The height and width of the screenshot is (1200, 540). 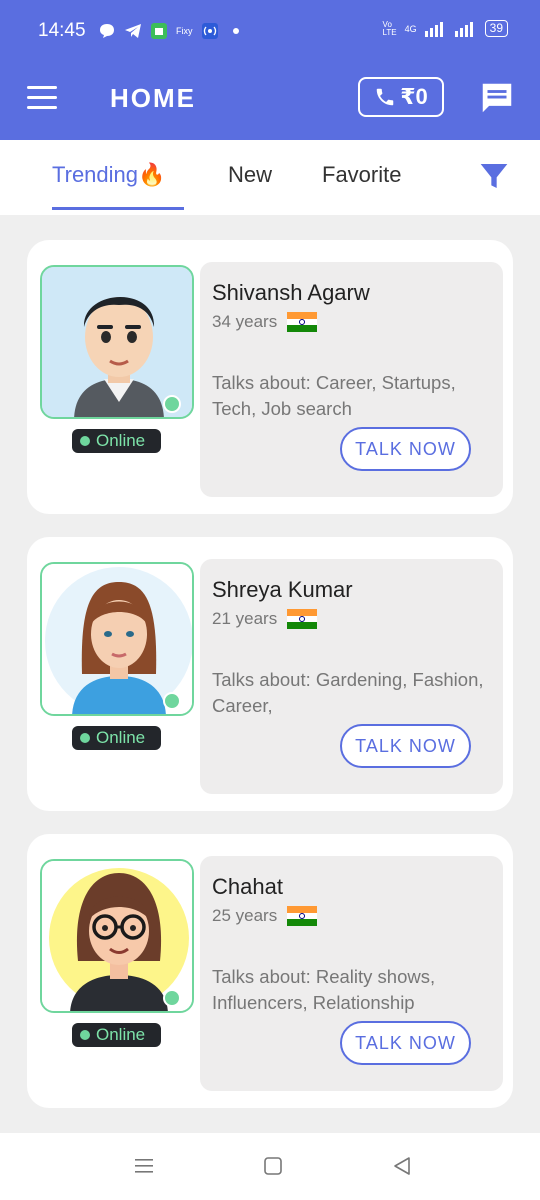 I want to click on talks-about: Talks about: Gardening, Fashion, Career,, so click(x=348, y=692).